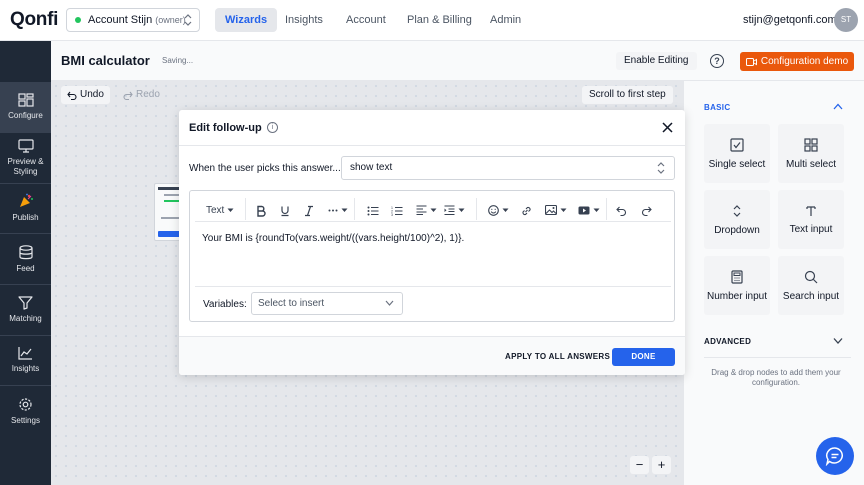 This screenshot has width=864, height=485. I want to click on tab-admin: Admin, so click(505, 20).